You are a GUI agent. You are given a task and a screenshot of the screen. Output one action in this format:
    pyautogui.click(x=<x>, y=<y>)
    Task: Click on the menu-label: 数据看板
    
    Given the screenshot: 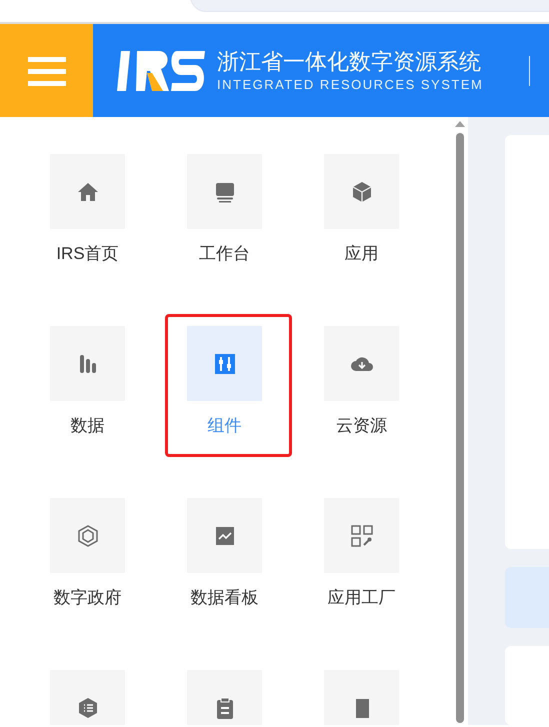 What is the action you would take?
    pyautogui.click(x=224, y=598)
    